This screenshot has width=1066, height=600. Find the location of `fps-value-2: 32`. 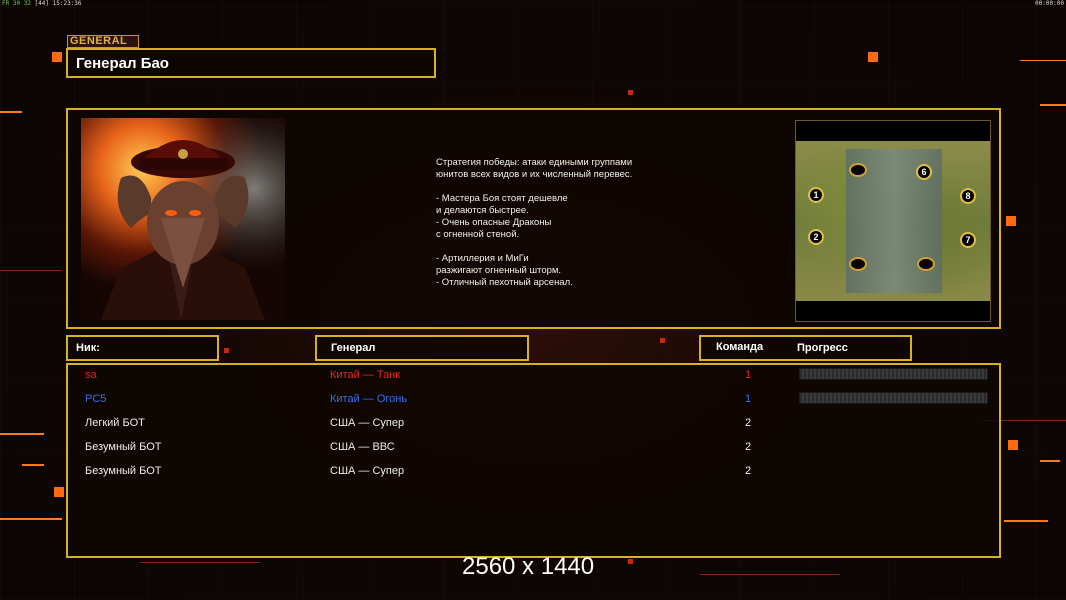

fps-value-2: 32 is located at coordinates (27, 3).